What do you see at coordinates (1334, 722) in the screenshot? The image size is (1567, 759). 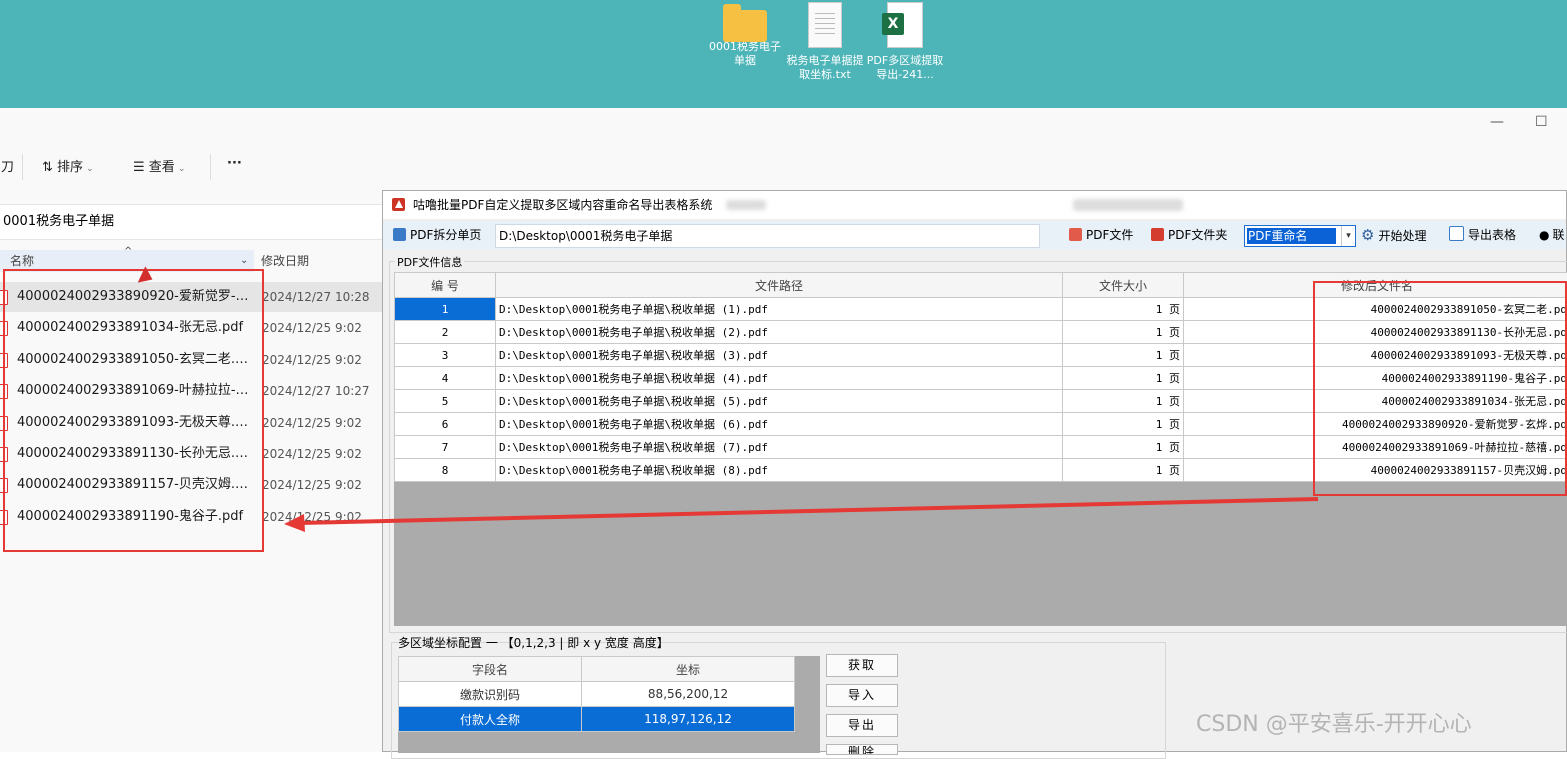 I see `watermark: CSDN @平安喜乐-开开心心` at bounding box center [1334, 722].